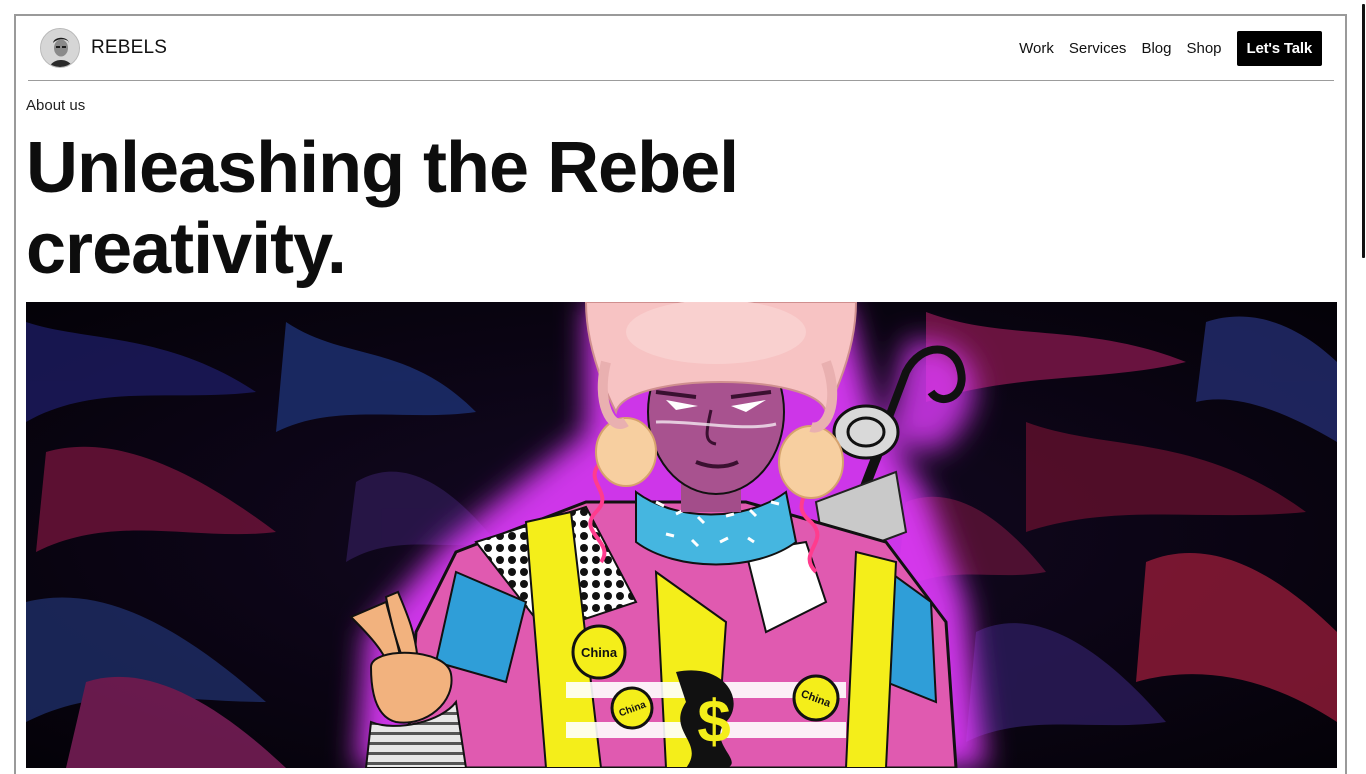 Image resolution: width=1366 pixels, height=774 pixels. Describe the element at coordinates (1363, 131) in the screenshot. I see `scrollbar-thumb` at that location.